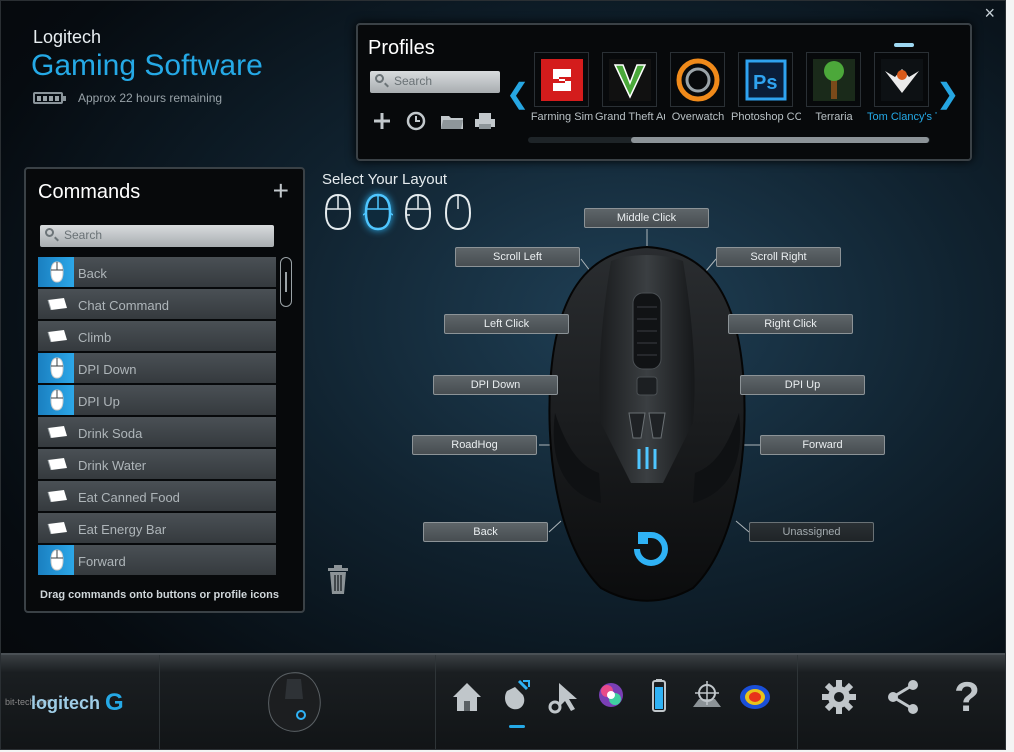  I want to click on command-label: Climb, so click(95, 337).